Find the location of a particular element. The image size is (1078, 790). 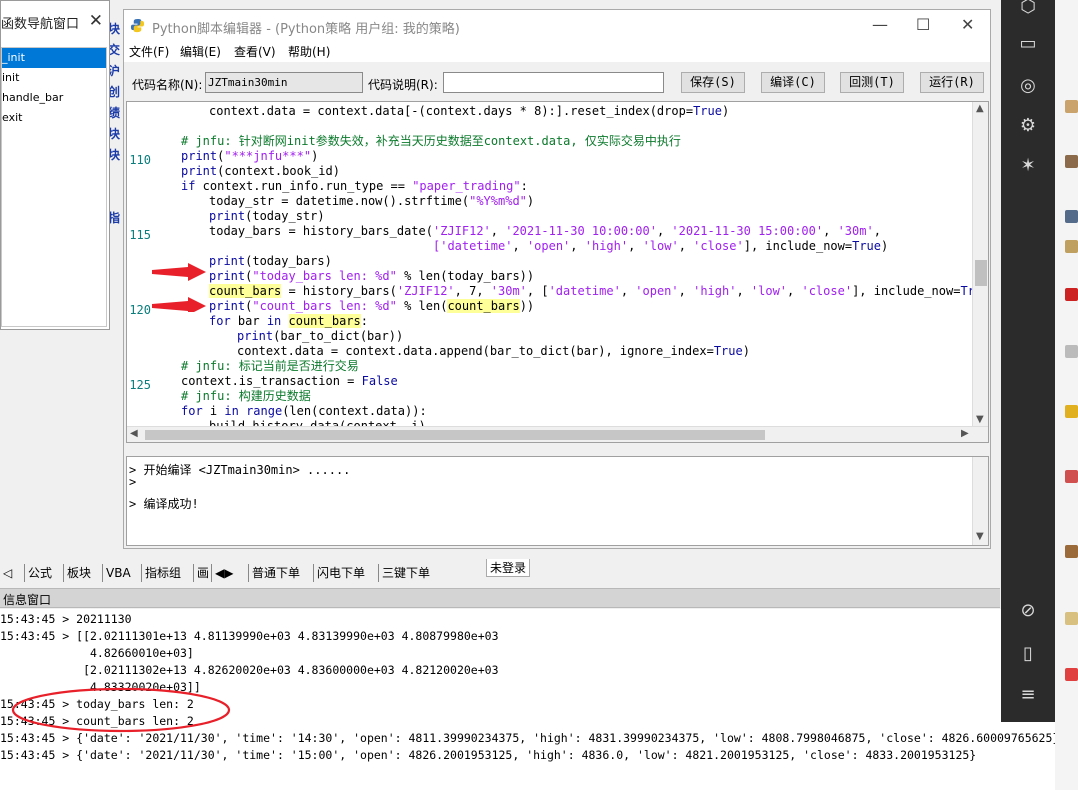

scroll-up-icon: ▲ is located at coordinates (980, 108).